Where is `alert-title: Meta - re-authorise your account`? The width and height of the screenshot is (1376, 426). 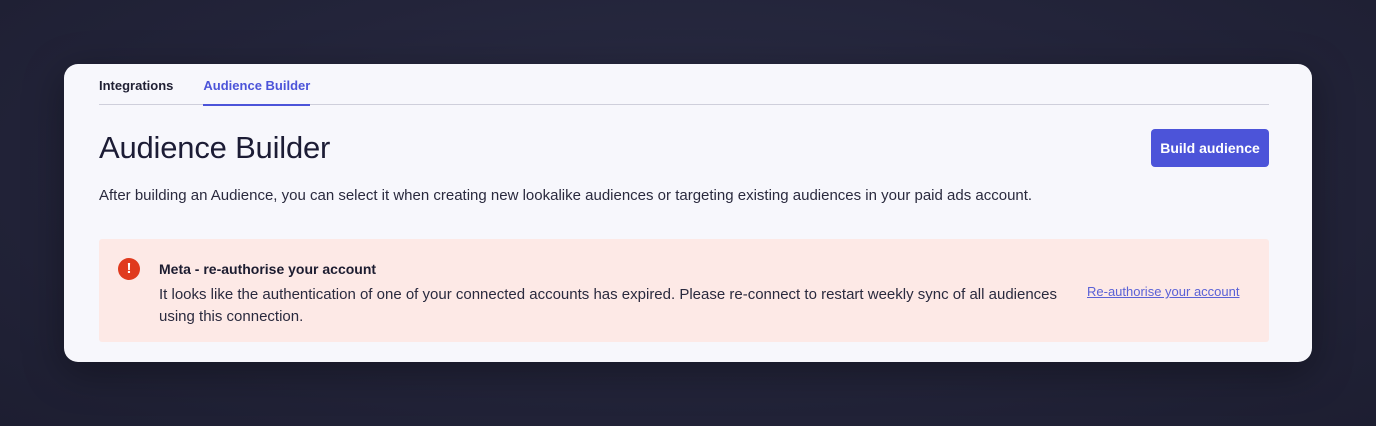
alert-title: Meta - re-authorise your account is located at coordinates (268, 269).